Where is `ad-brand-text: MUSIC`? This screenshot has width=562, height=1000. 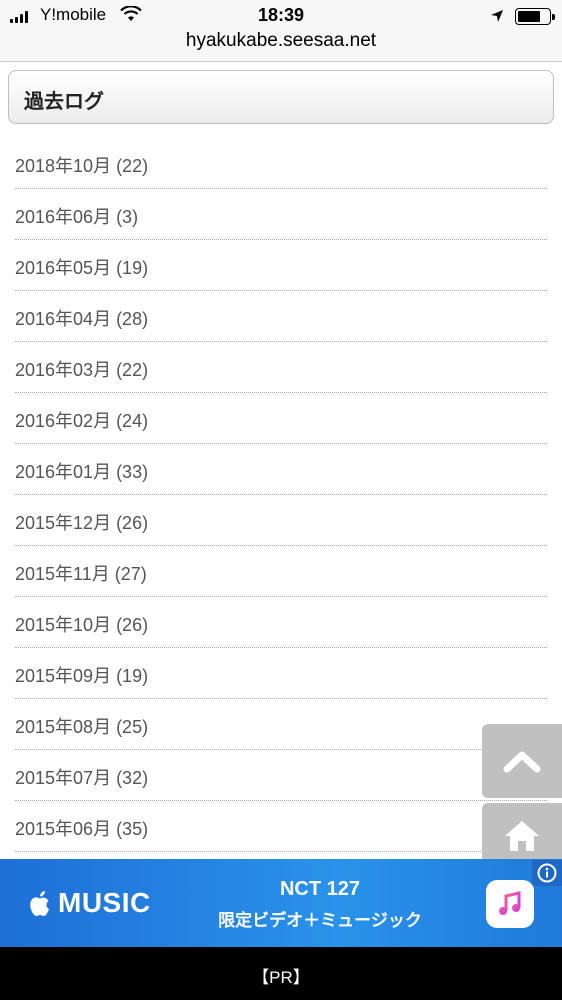 ad-brand-text: MUSIC is located at coordinates (104, 902).